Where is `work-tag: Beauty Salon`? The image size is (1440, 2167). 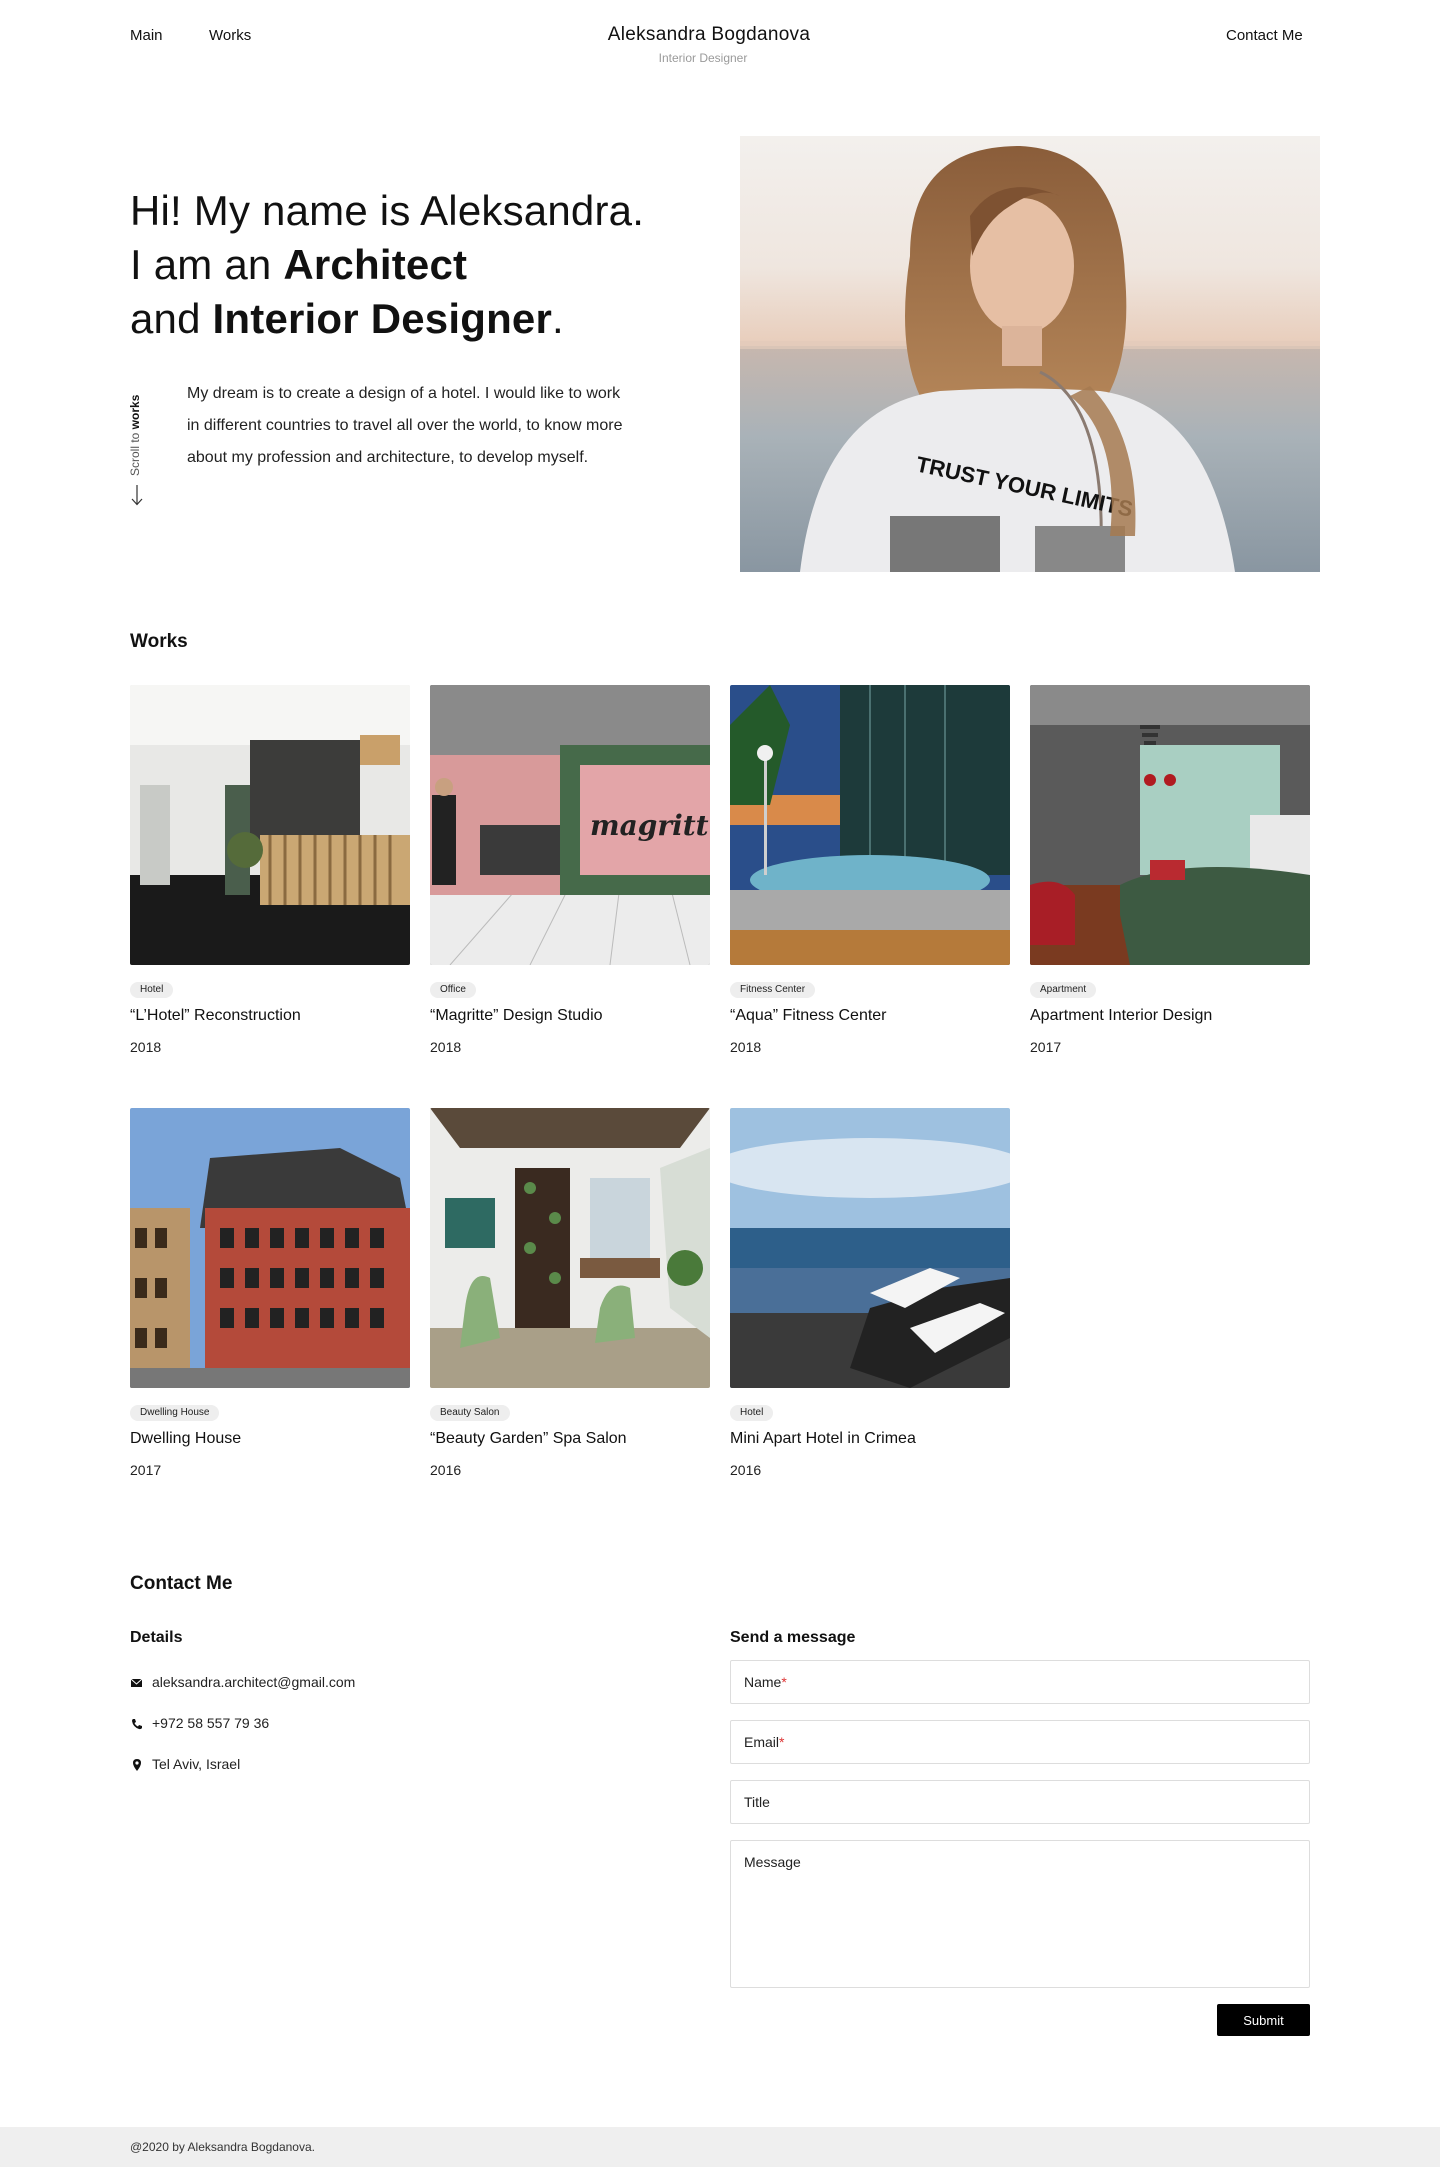
work-tag: Beauty Salon is located at coordinates (470, 1413).